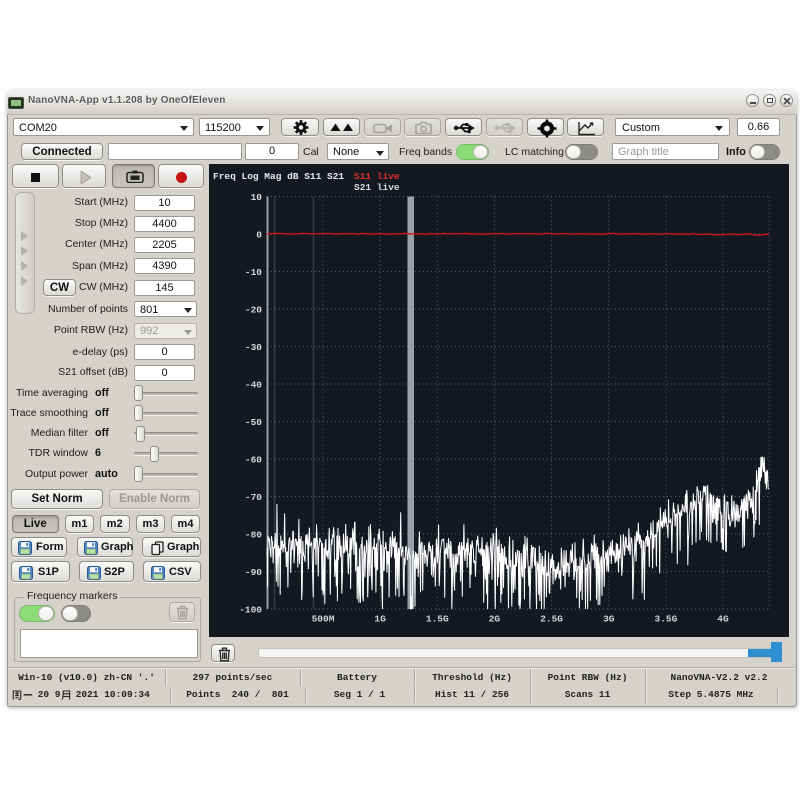 This screenshot has height=800, width=800. Describe the element at coordinates (253, 460) in the screenshot. I see `svg-text: -60` at that location.